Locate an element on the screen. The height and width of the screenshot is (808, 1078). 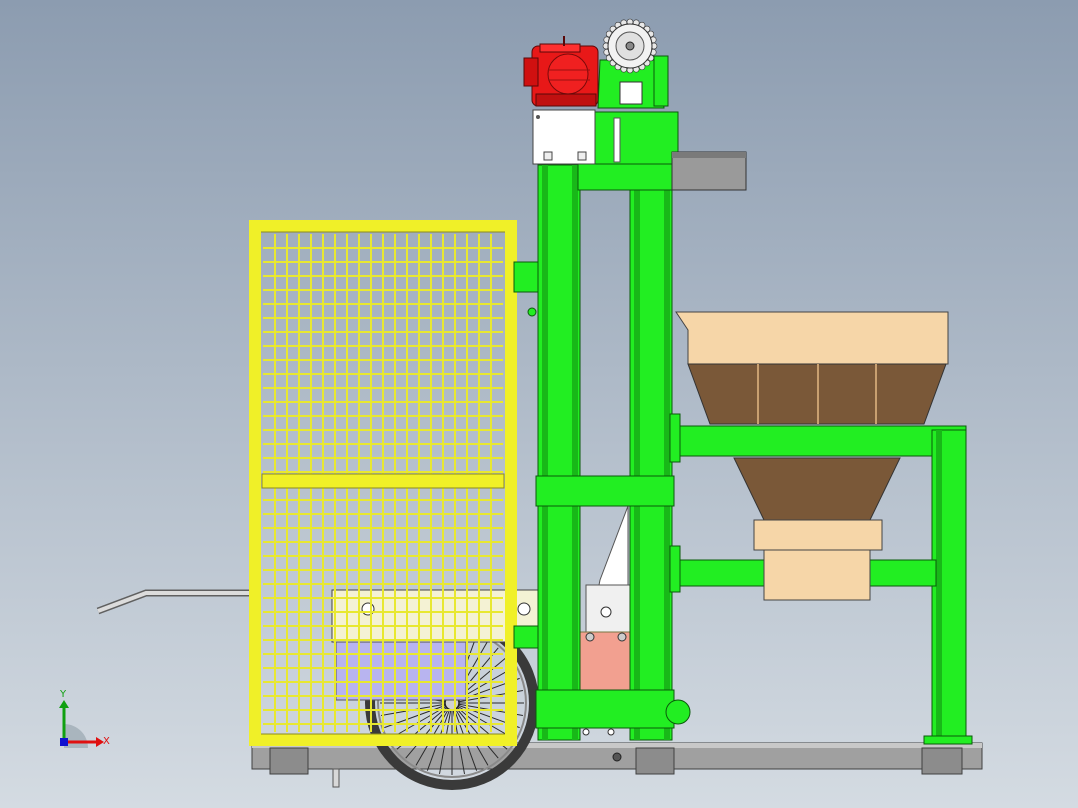
z-axis-marker is located at coordinates (64, 742).